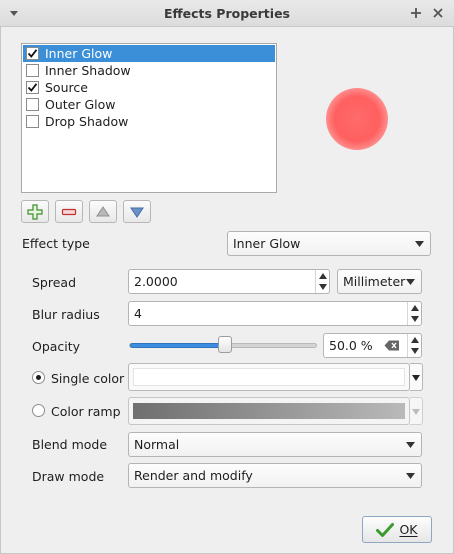 The image size is (454, 554). Describe the element at coordinates (149, 104) in the screenshot. I see `effect-item-outer-glow: Outer Glow` at that location.